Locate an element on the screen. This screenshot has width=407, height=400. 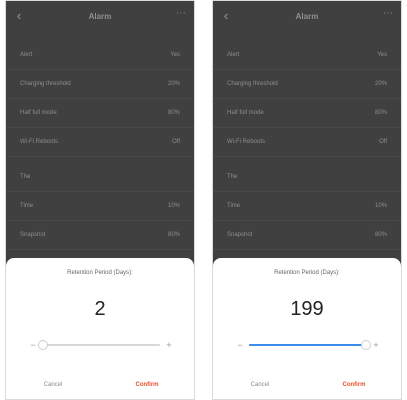
retention-value: 2 is located at coordinates (100, 309).